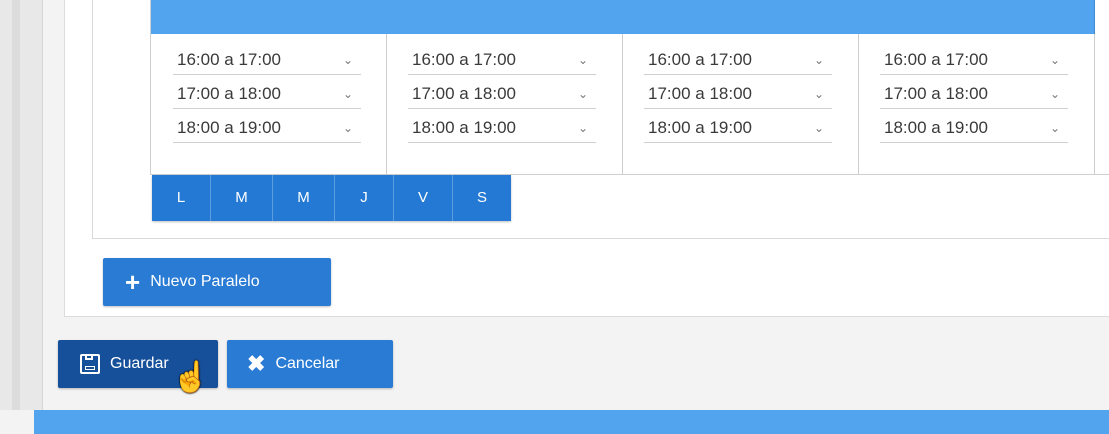 Image resolution: width=1109 pixels, height=434 pixels. What do you see at coordinates (571, 422) in the screenshot?
I see `next-section-header` at bounding box center [571, 422].